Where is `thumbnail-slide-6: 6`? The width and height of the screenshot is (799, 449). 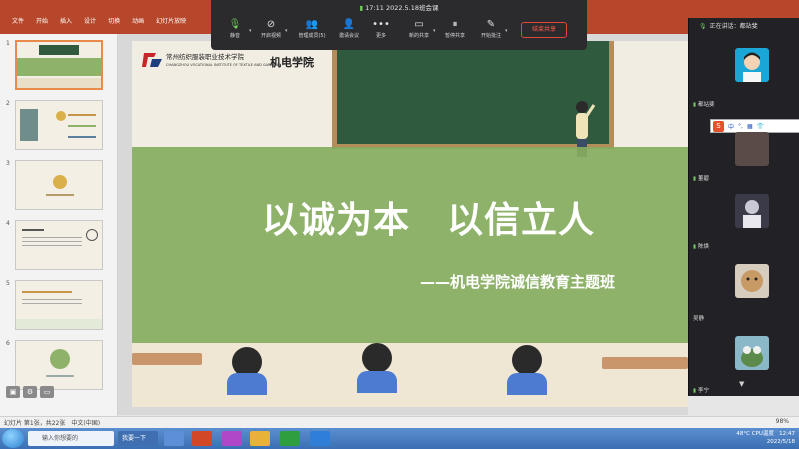 thumbnail-slide-6: 6 is located at coordinates (59, 366).